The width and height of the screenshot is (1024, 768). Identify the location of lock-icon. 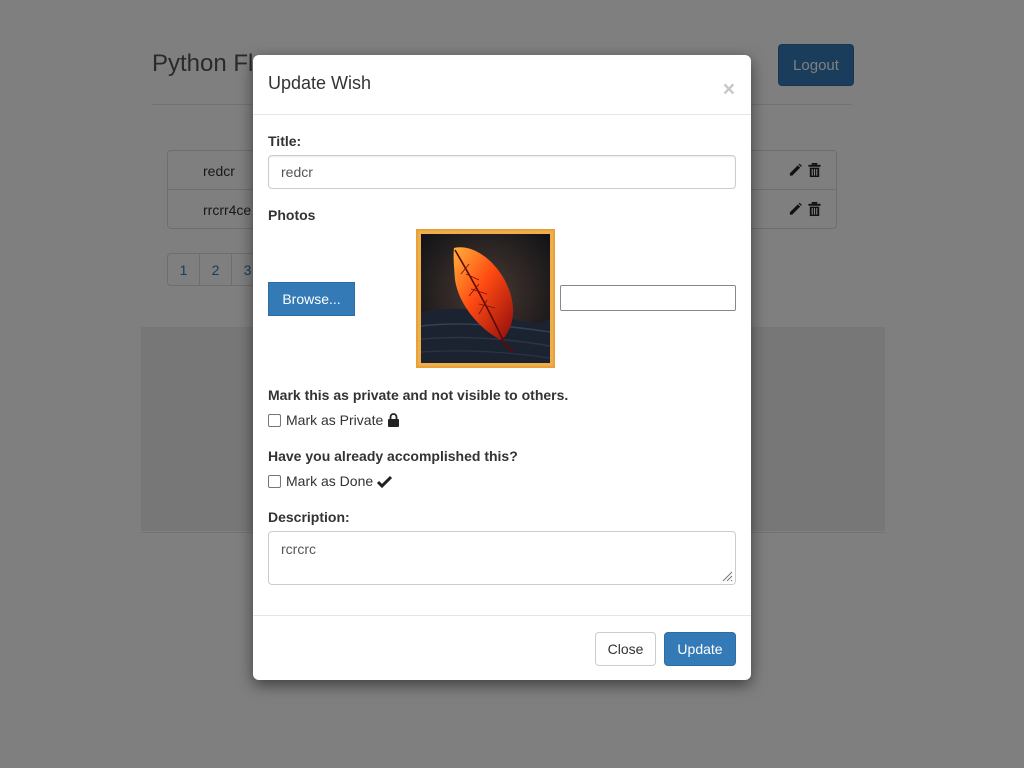
(394, 420).